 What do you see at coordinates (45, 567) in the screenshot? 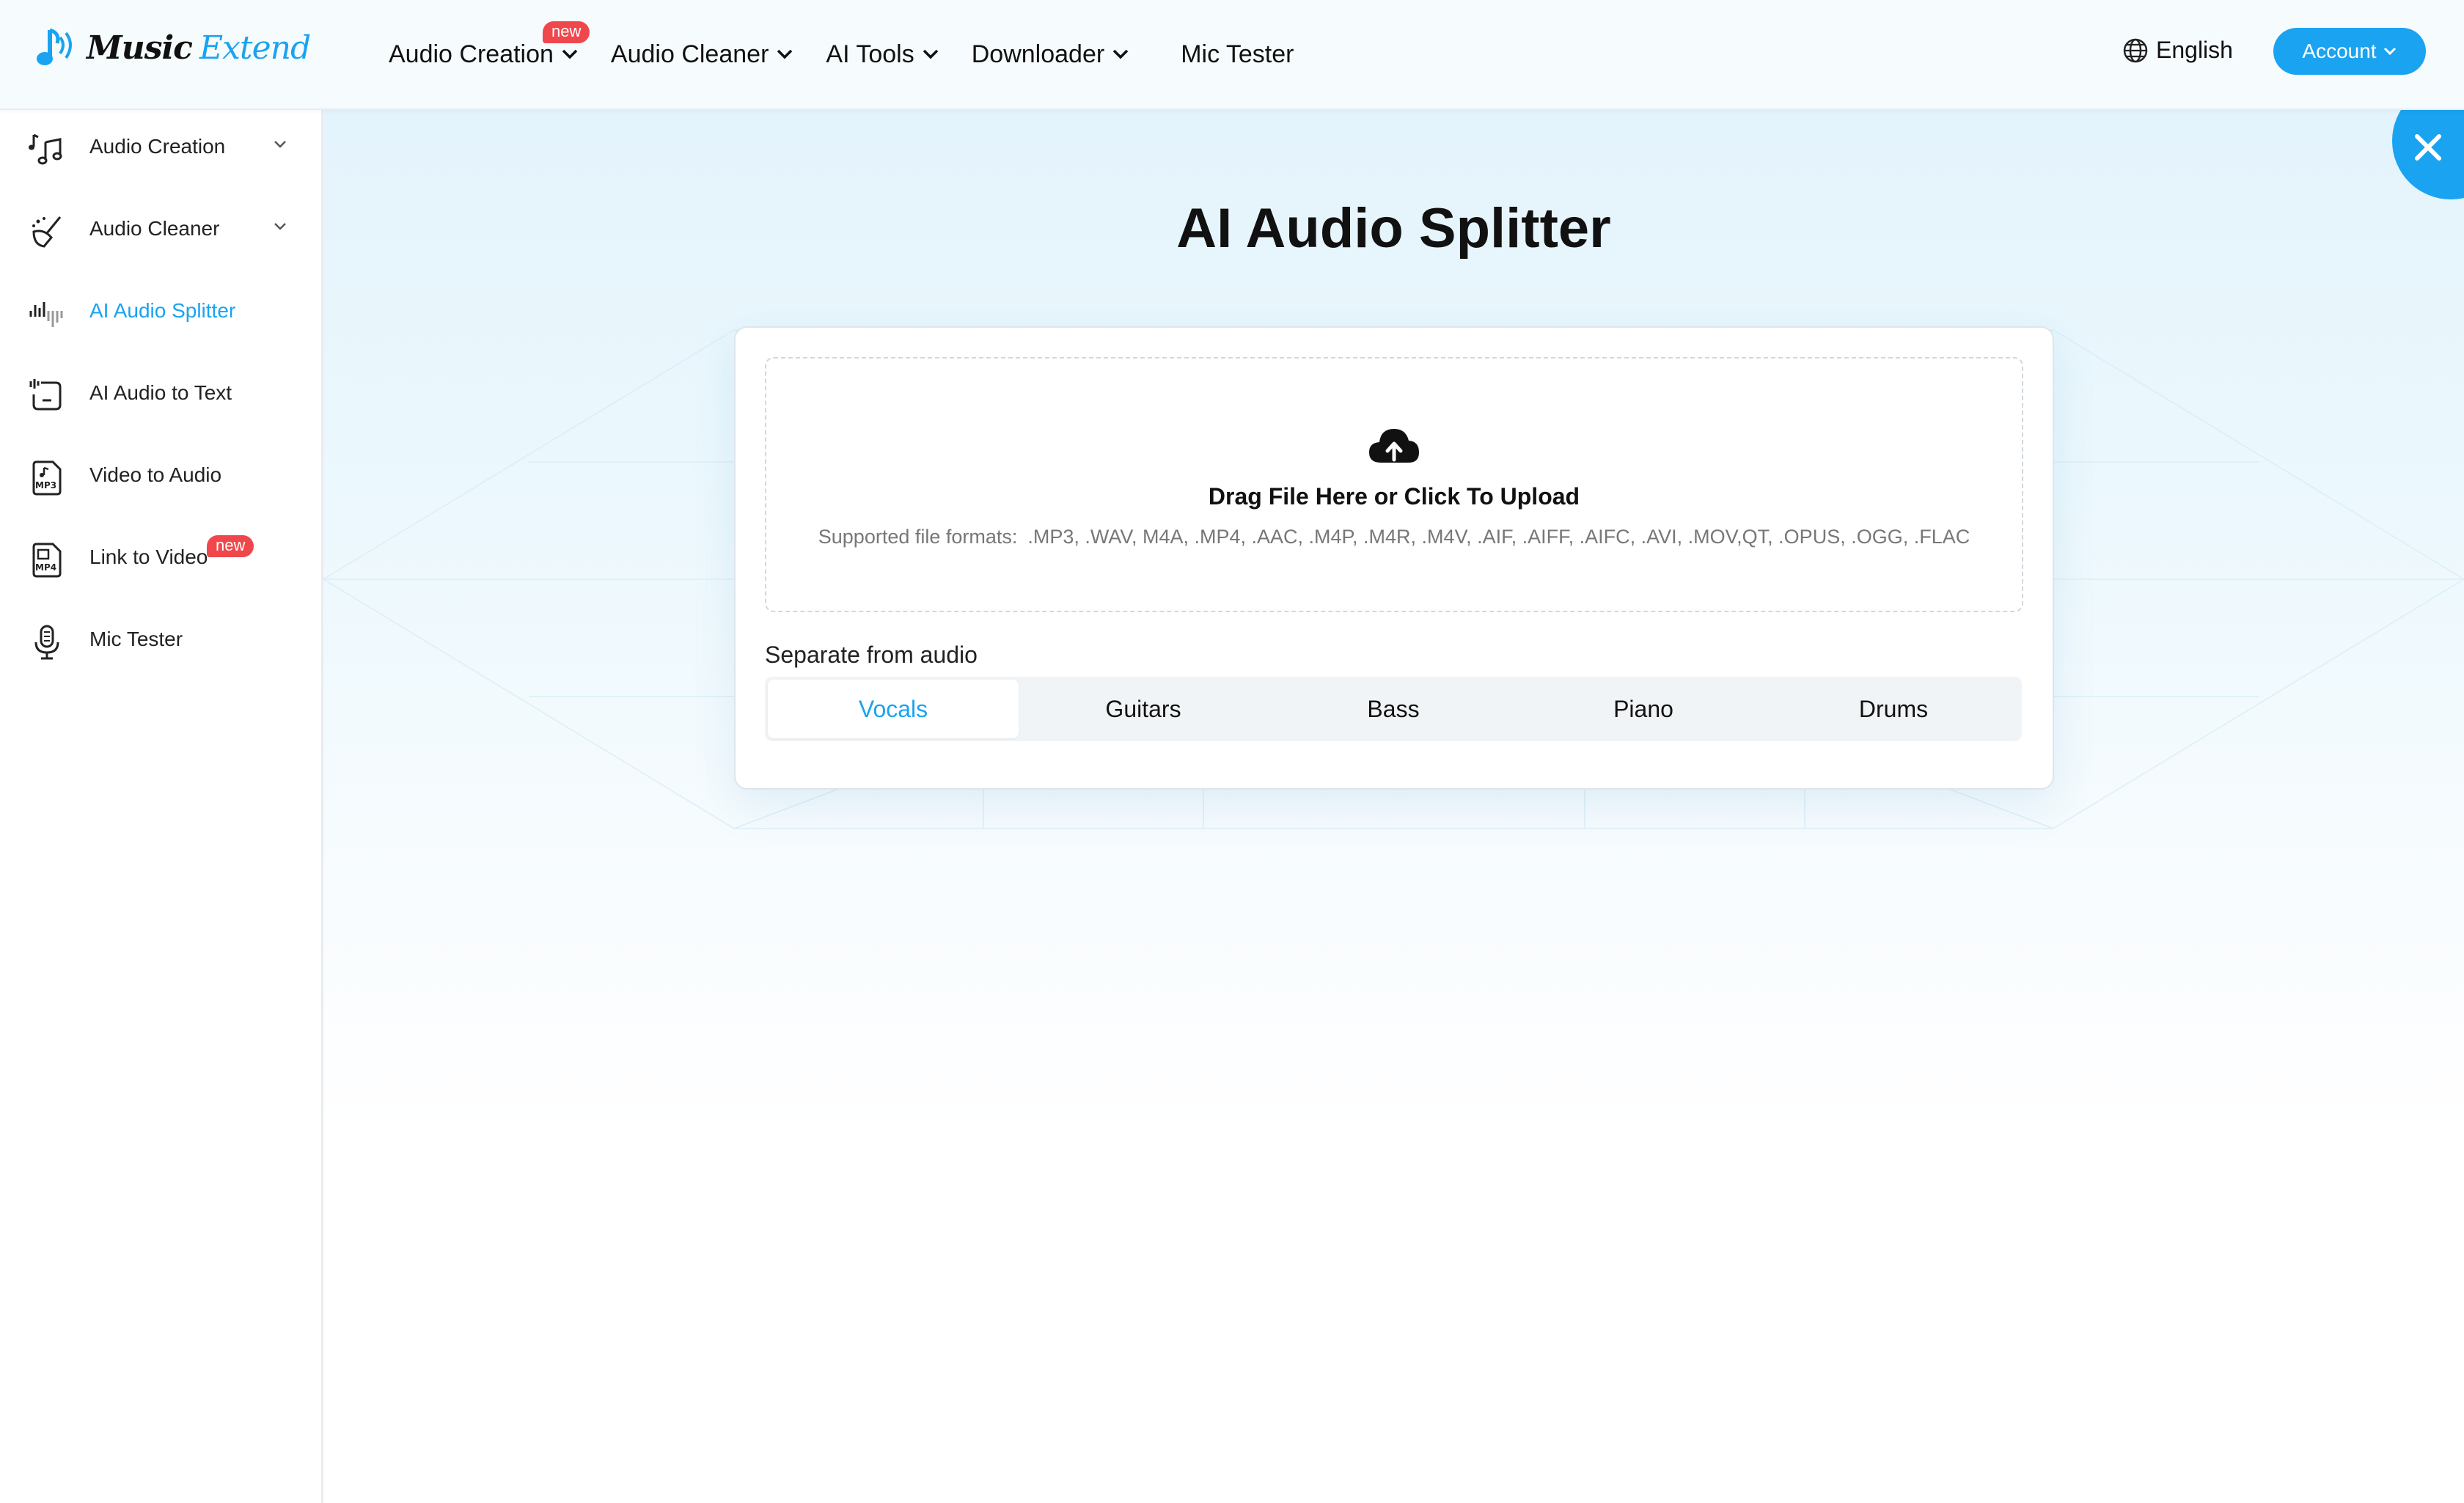
I see `svg-text: MP4` at bounding box center [45, 567].